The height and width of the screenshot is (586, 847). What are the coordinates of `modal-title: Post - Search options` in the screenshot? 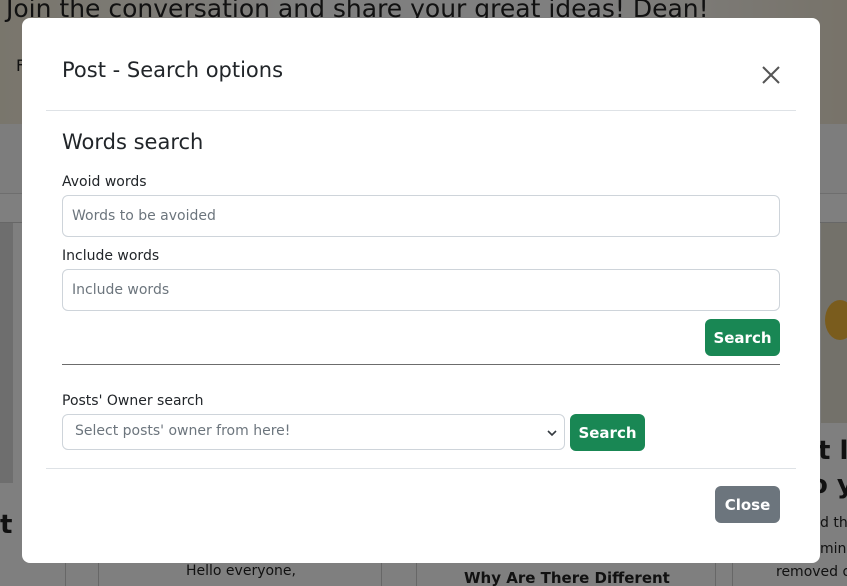 It's located at (173, 70).